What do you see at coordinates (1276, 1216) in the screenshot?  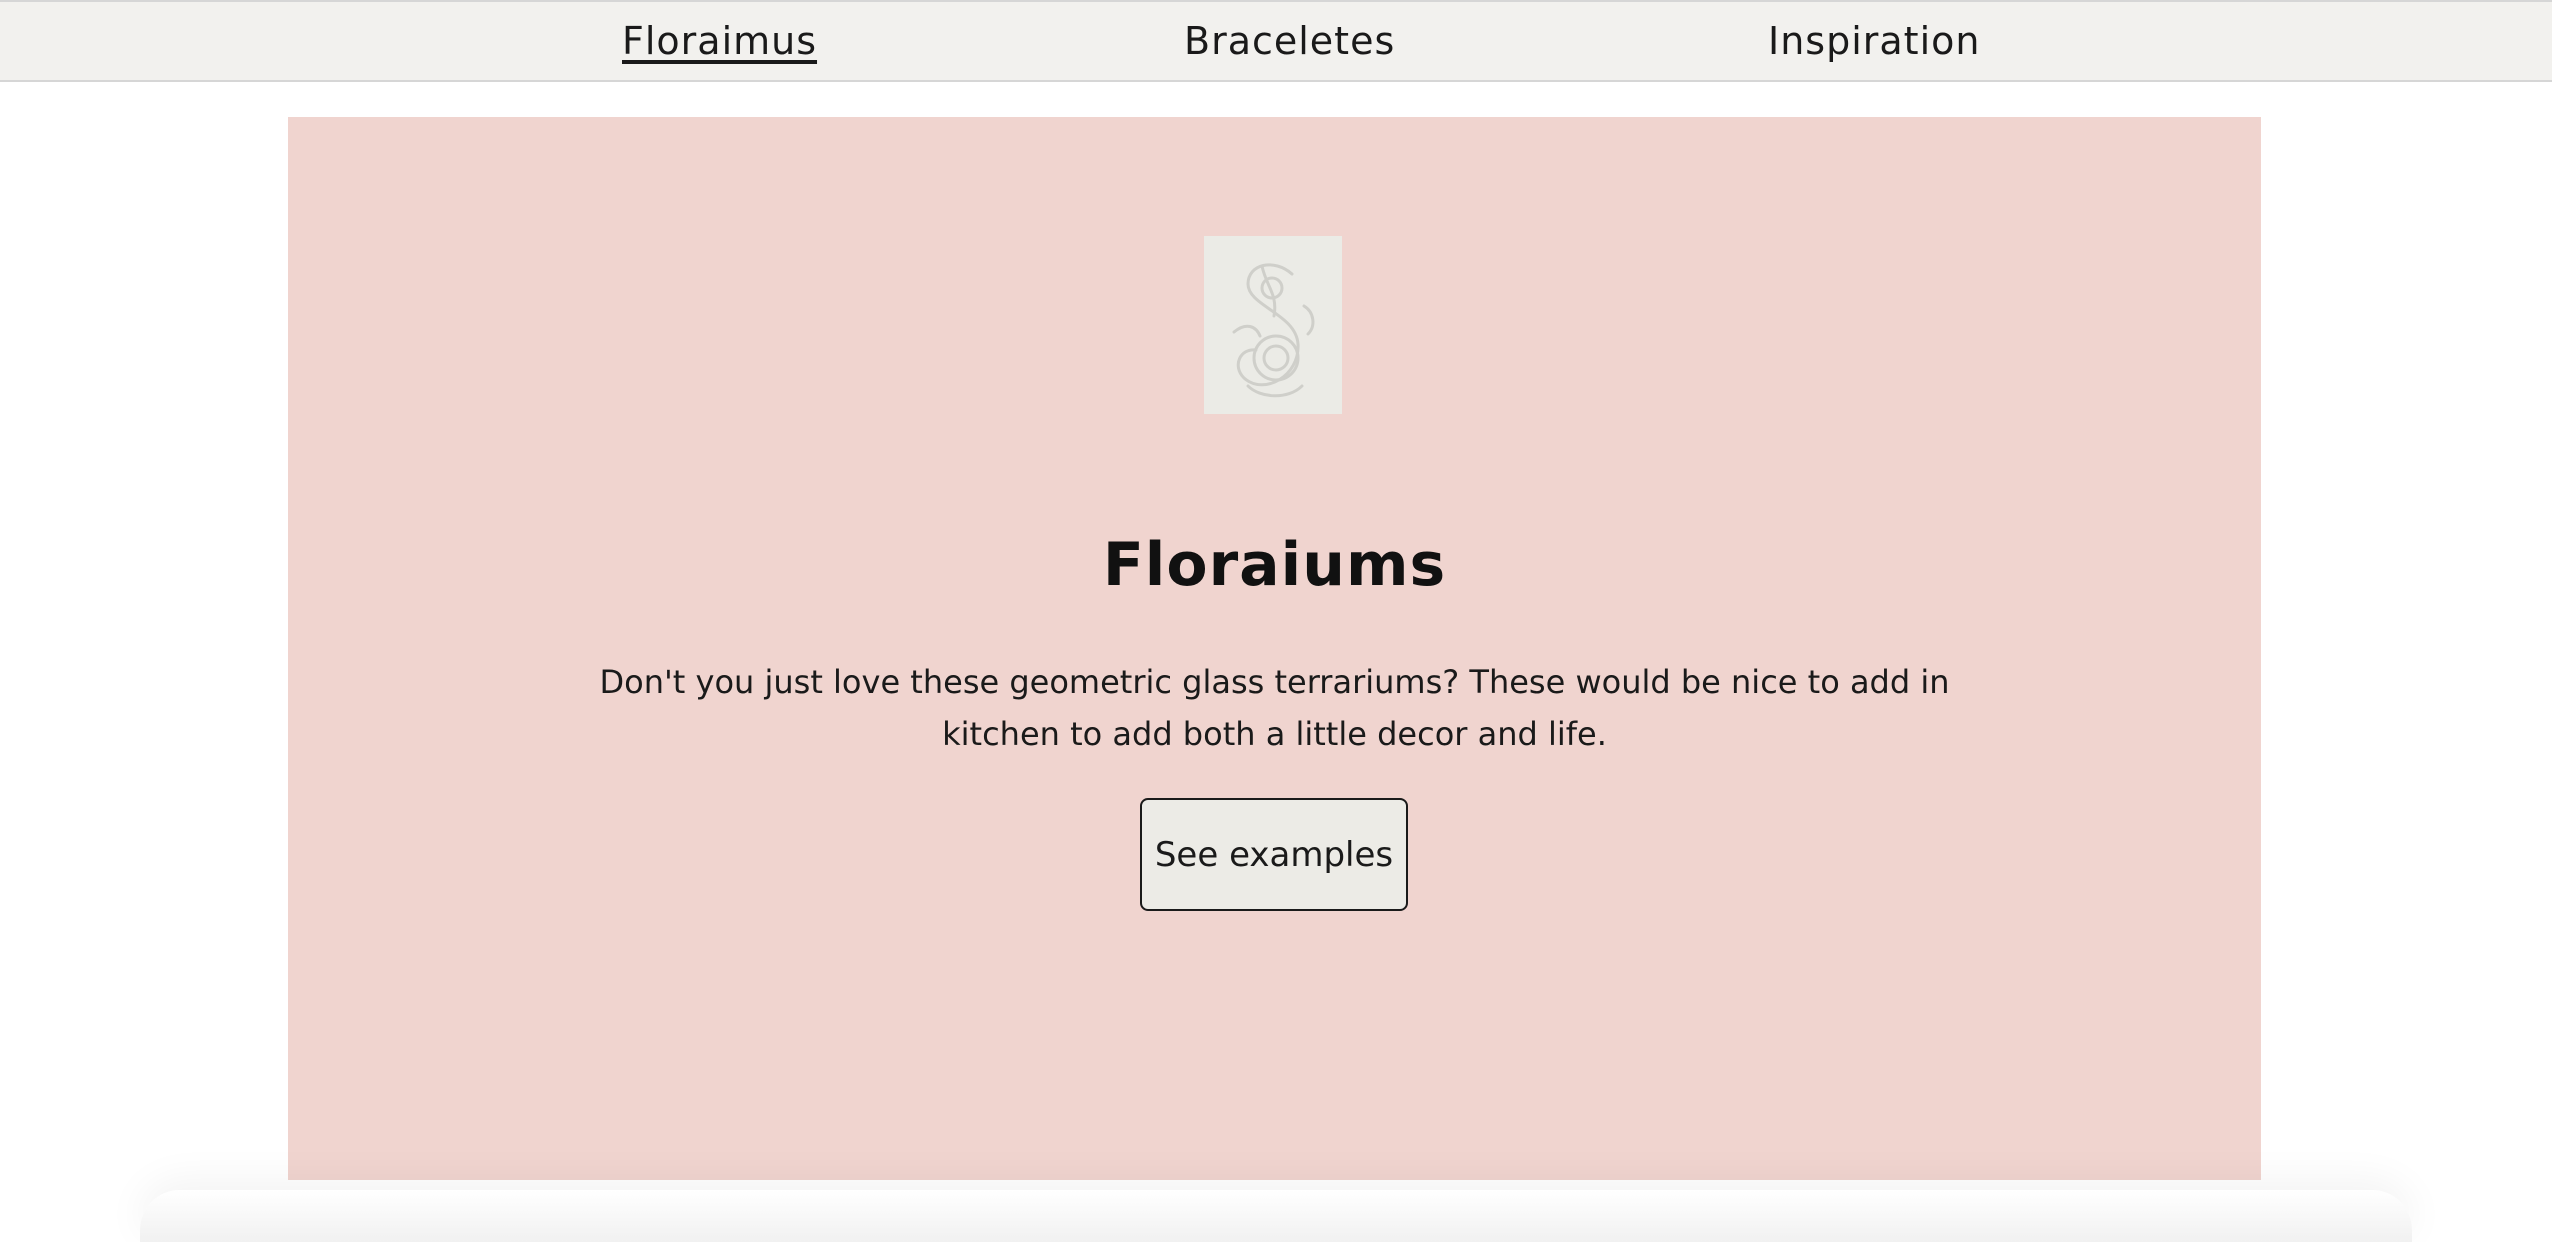 I see `bottom-shadow-divider` at bounding box center [1276, 1216].